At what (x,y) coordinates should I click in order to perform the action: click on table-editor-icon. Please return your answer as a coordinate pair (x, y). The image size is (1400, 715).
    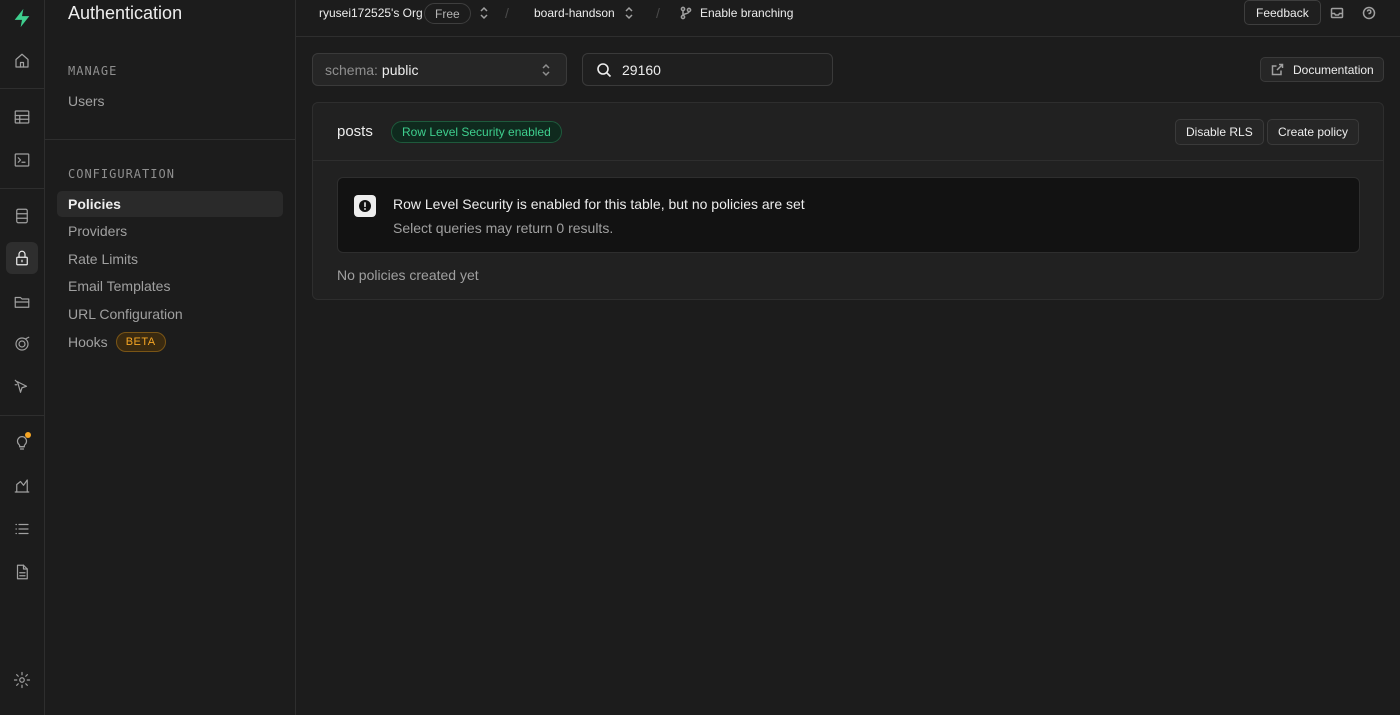
    Looking at the image, I should click on (22, 117).